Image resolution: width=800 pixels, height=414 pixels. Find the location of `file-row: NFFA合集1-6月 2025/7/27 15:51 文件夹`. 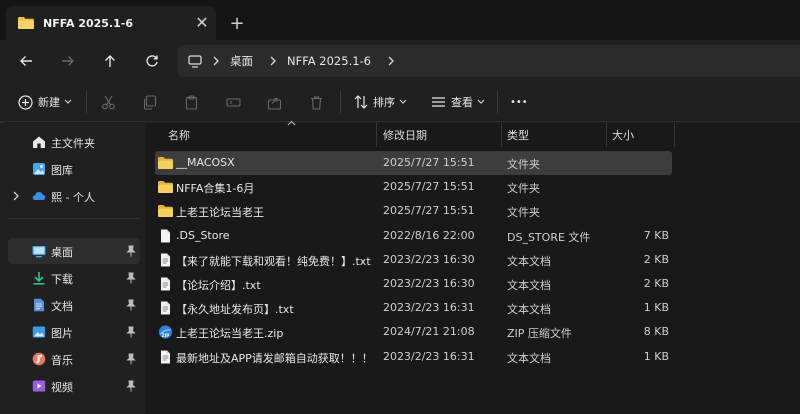

file-row: NFFA合集1-6月 2025/7/27 15:51 文件夹 is located at coordinates (413, 187).